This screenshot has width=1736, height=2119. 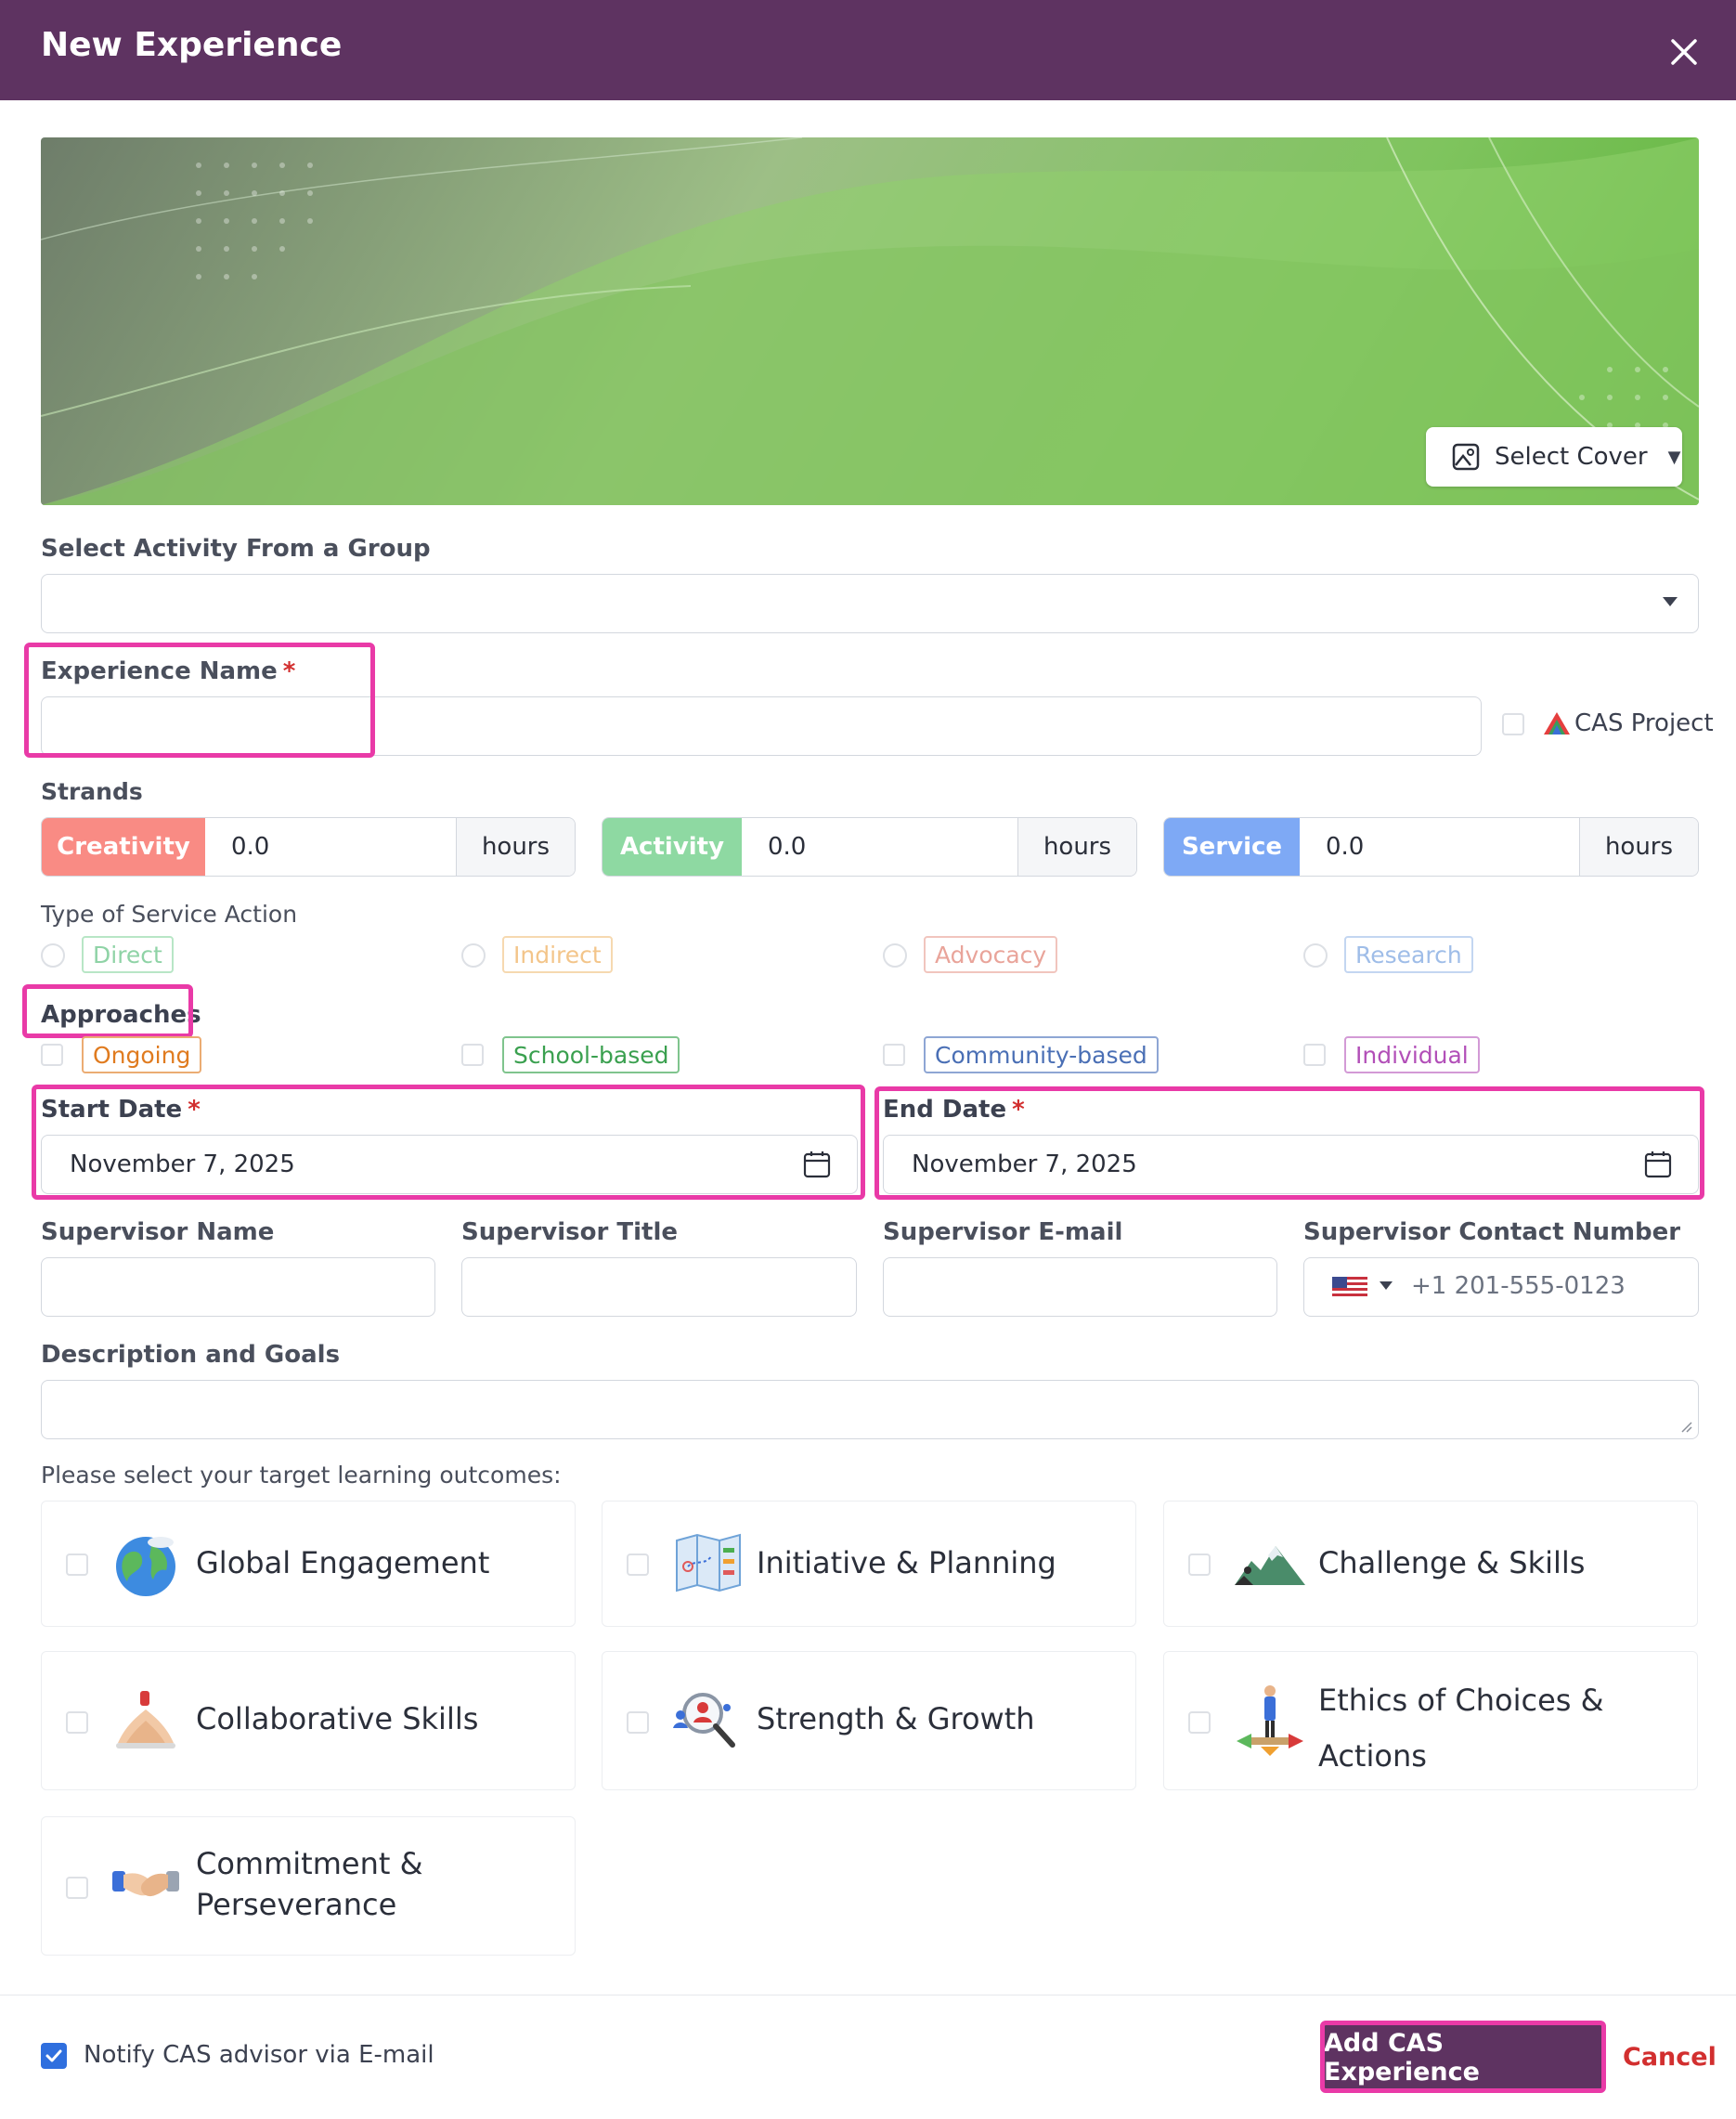 I want to click on hands-stack-icon, so click(x=145, y=1719).